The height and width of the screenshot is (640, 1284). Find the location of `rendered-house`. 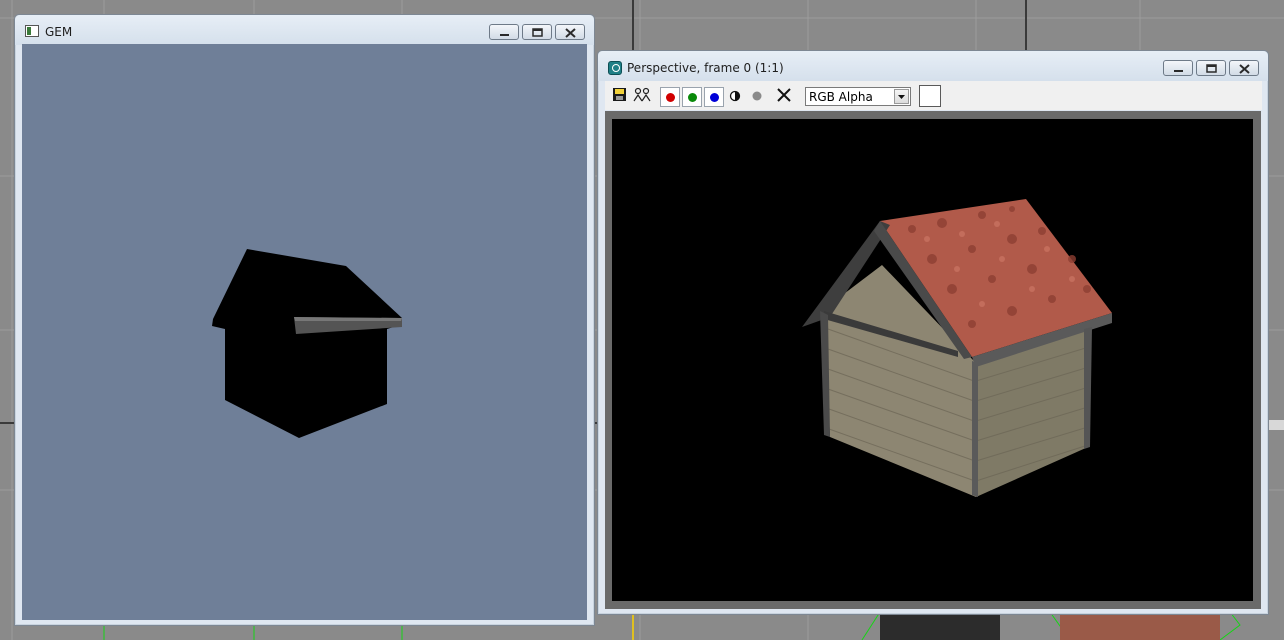

rendered-house is located at coordinates (957, 348).